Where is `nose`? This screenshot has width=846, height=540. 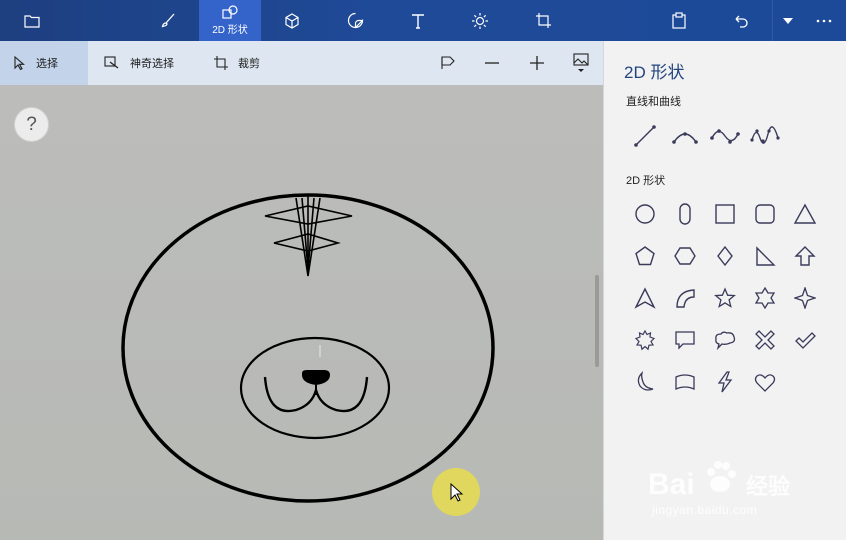 nose is located at coordinates (316, 377).